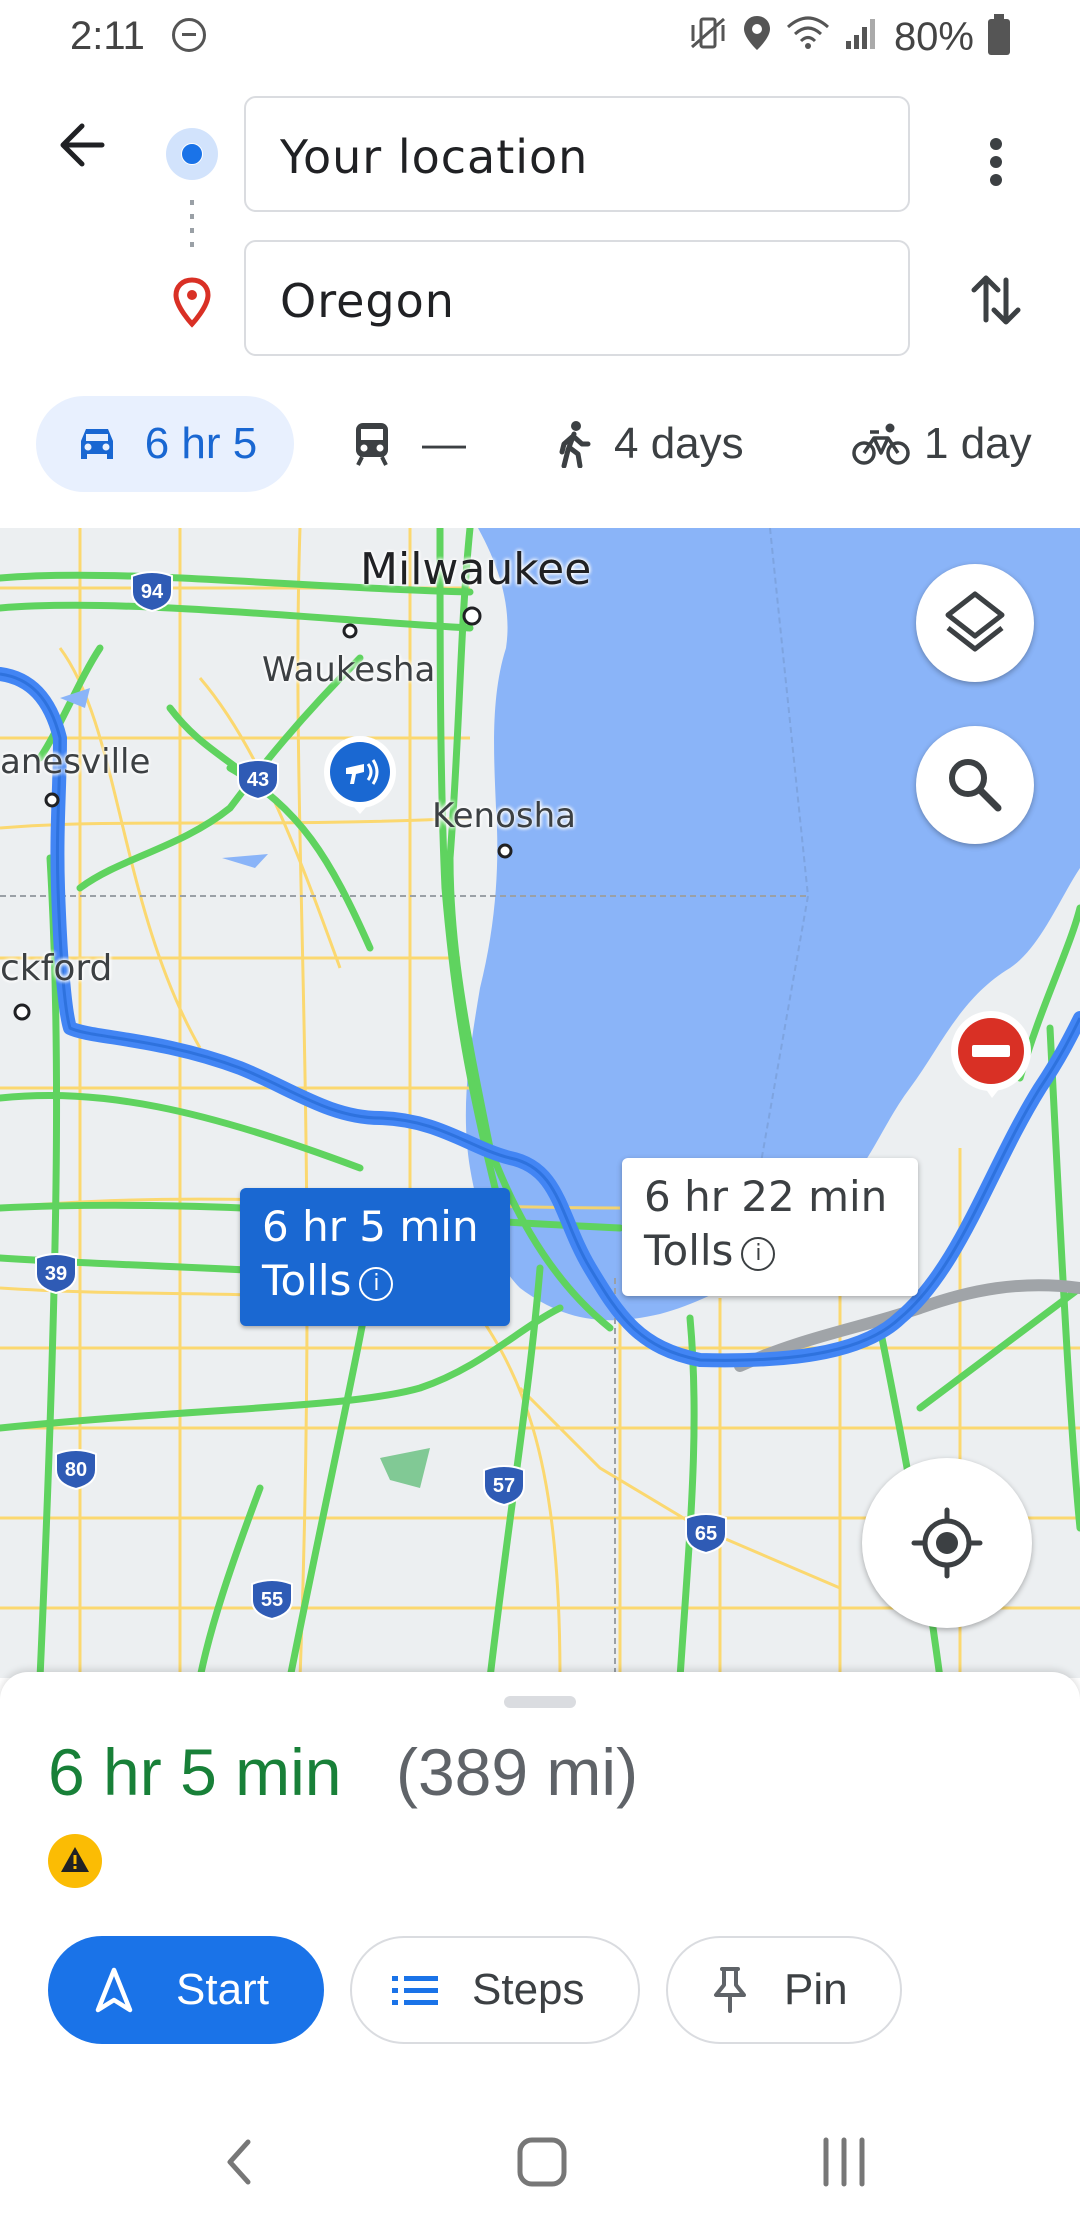 This screenshot has height=2220, width=1080. What do you see at coordinates (575, 444) in the screenshot?
I see `walk-icon` at bounding box center [575, 444].